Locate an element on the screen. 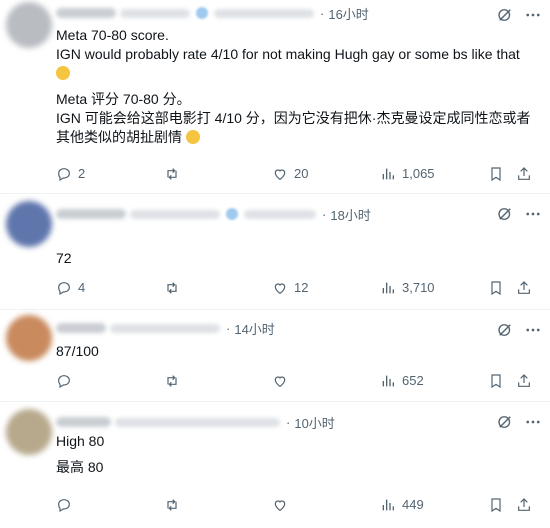  reply-button: 2 is located at coordinates (70, 174).